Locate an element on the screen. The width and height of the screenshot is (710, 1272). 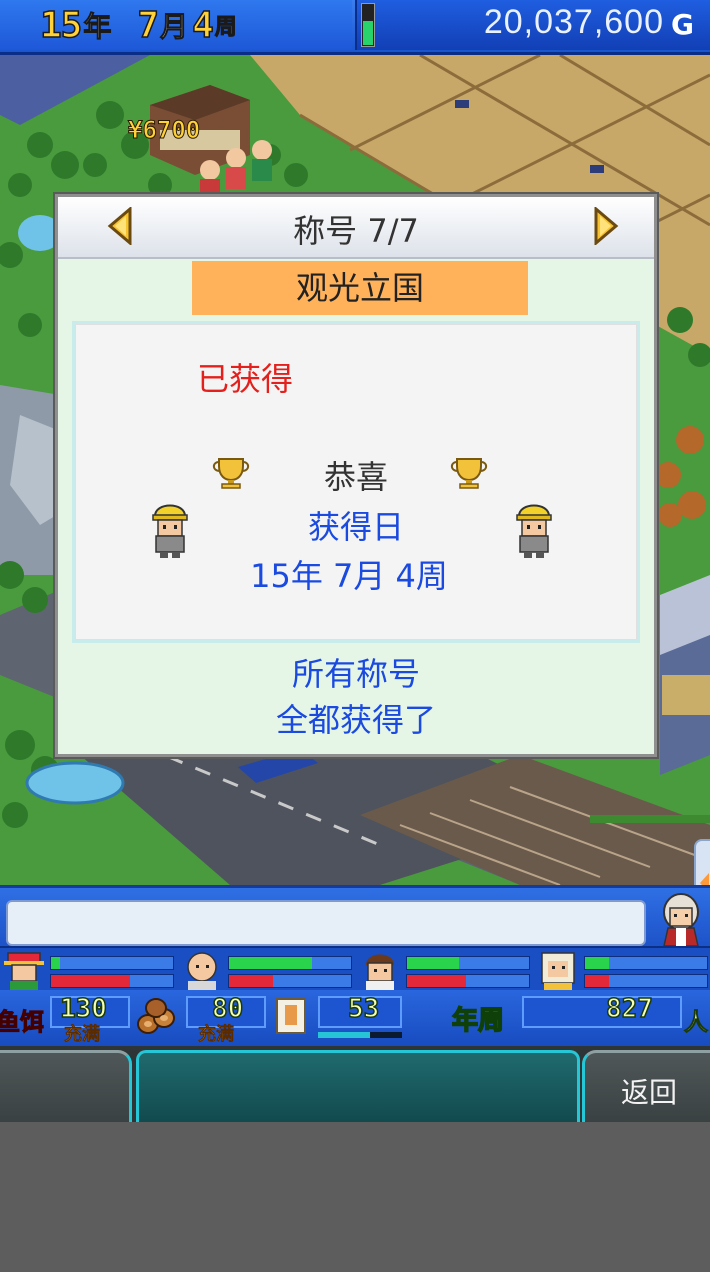
menu-left-button is located at coordinates (66, 1086).